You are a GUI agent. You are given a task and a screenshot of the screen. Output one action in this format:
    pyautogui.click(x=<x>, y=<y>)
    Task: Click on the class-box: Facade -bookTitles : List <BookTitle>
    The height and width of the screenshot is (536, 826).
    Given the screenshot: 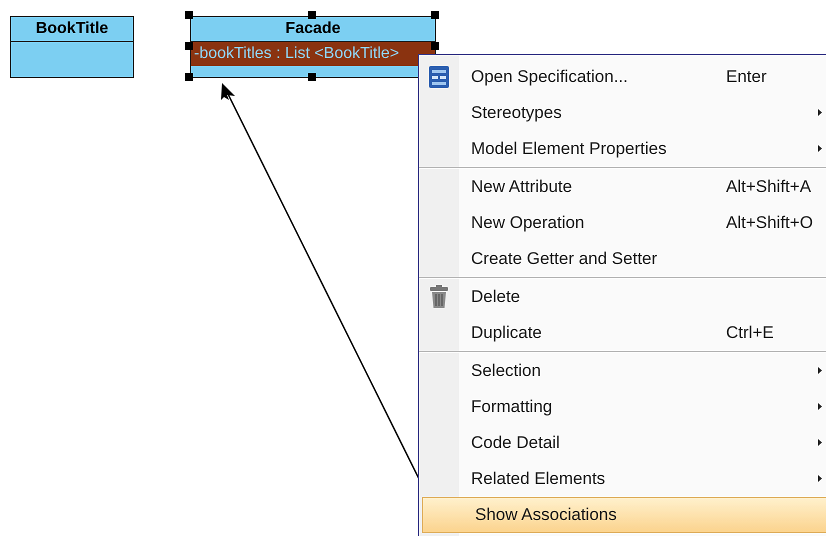 What is the action you would take?
    pyautogui.click(x=313, y=47)
    